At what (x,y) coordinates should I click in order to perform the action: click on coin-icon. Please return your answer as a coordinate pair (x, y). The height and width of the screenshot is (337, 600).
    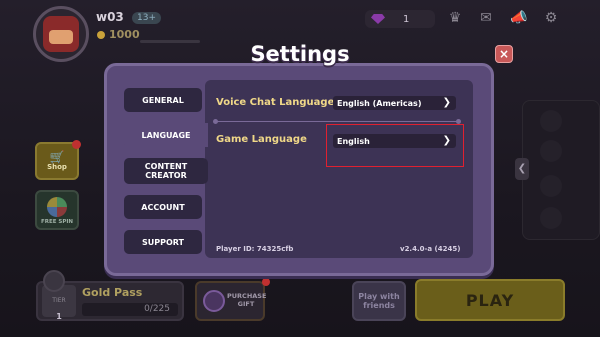
    Looking at the image, I should click on (101, 34).